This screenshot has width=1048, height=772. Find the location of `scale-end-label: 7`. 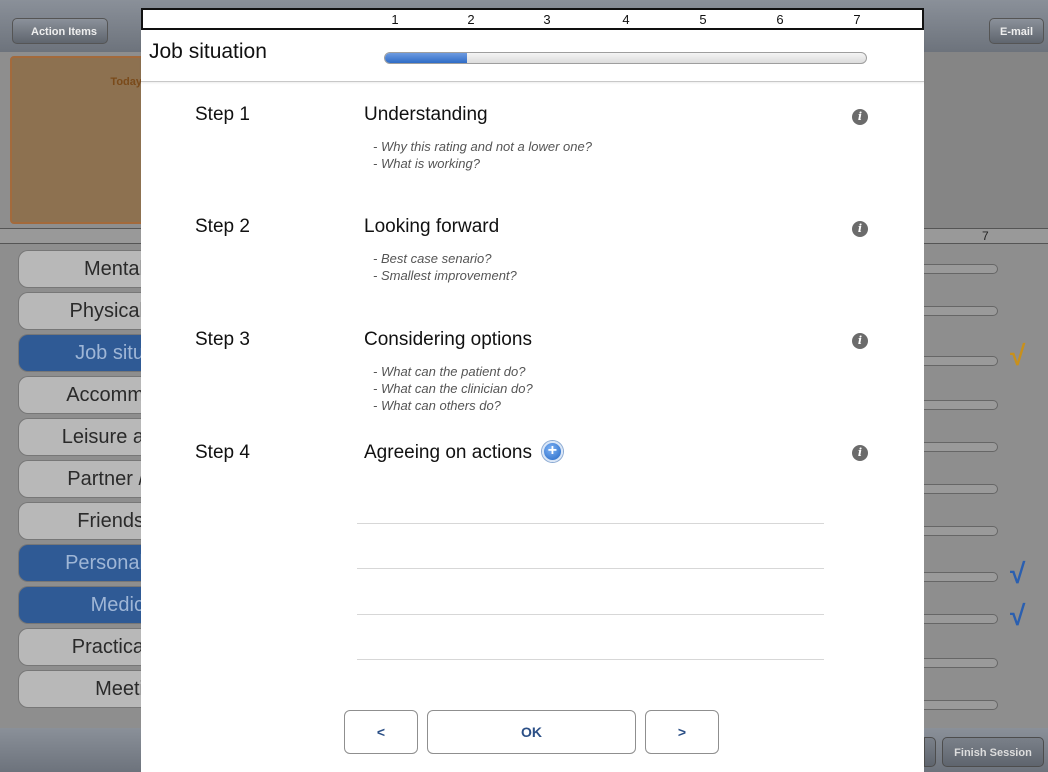

scale-end-label: 7 is located at coordinates (985, 236).